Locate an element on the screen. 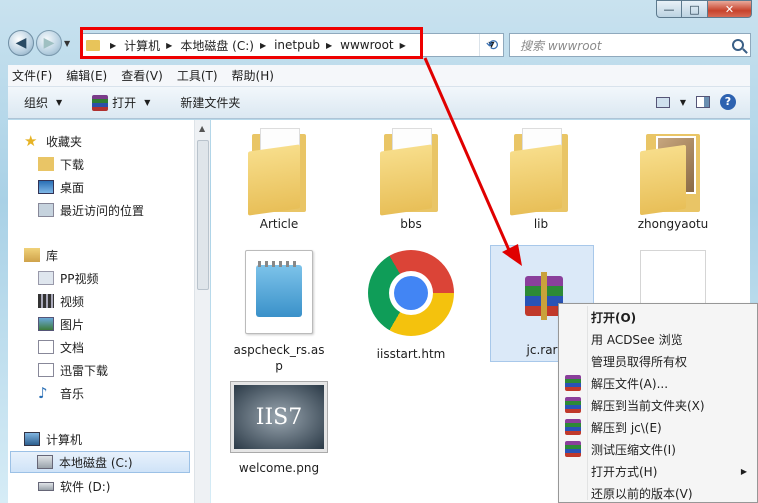  ctx-open-with: 打开方式(H) ▶ is located at coordinates (658, 471).